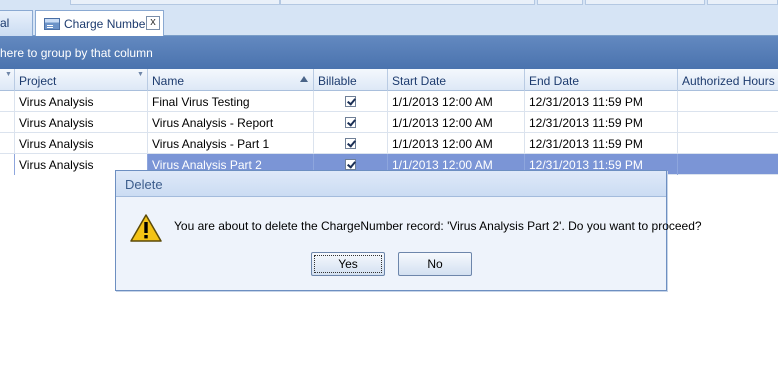 The width and height of the screenshot is (778, 376). Describe the element at coordinates (52, 24) in the screenshot. I see `grid-form-icon` at that location.